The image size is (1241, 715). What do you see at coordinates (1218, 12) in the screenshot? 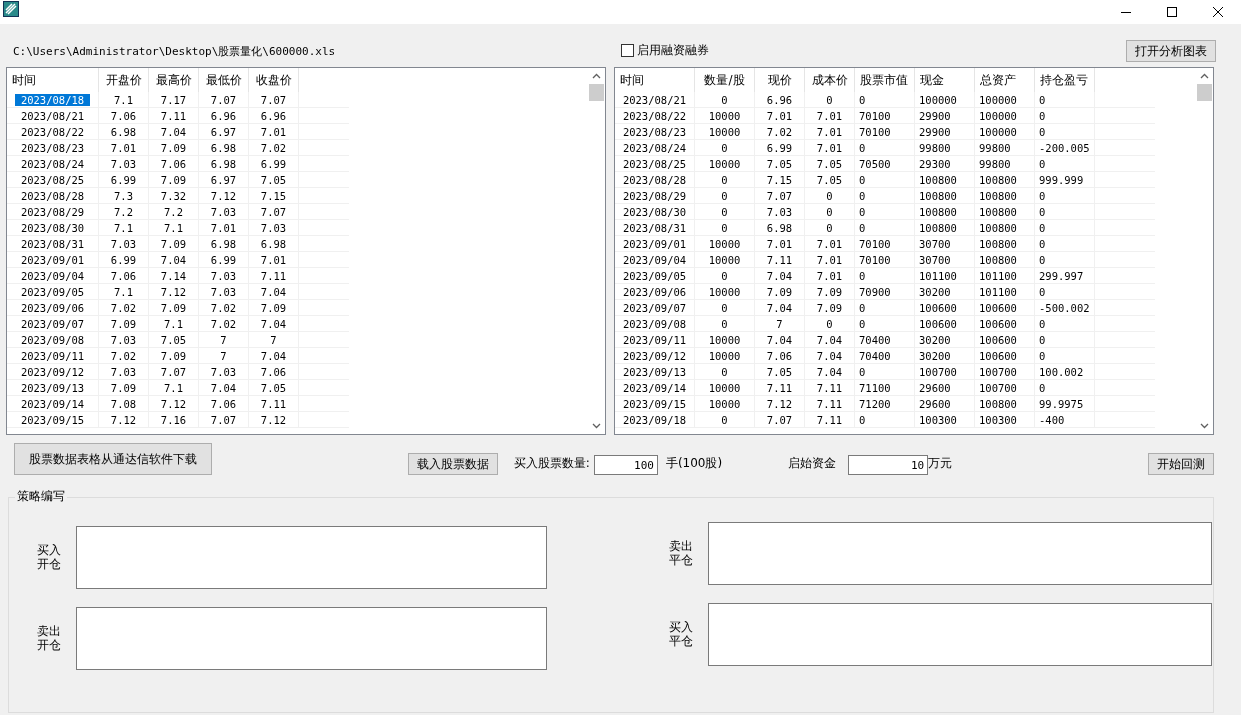
I see `close-icon` at bounding box center [1218, 12].